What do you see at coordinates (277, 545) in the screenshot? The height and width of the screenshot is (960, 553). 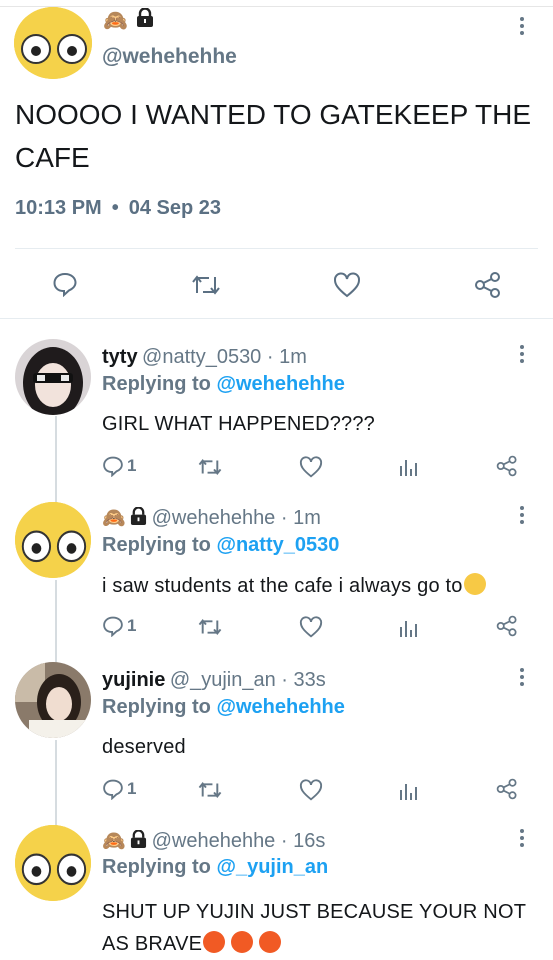 I see `mention-link: @natty_0530` at bounding box center [277, 545].